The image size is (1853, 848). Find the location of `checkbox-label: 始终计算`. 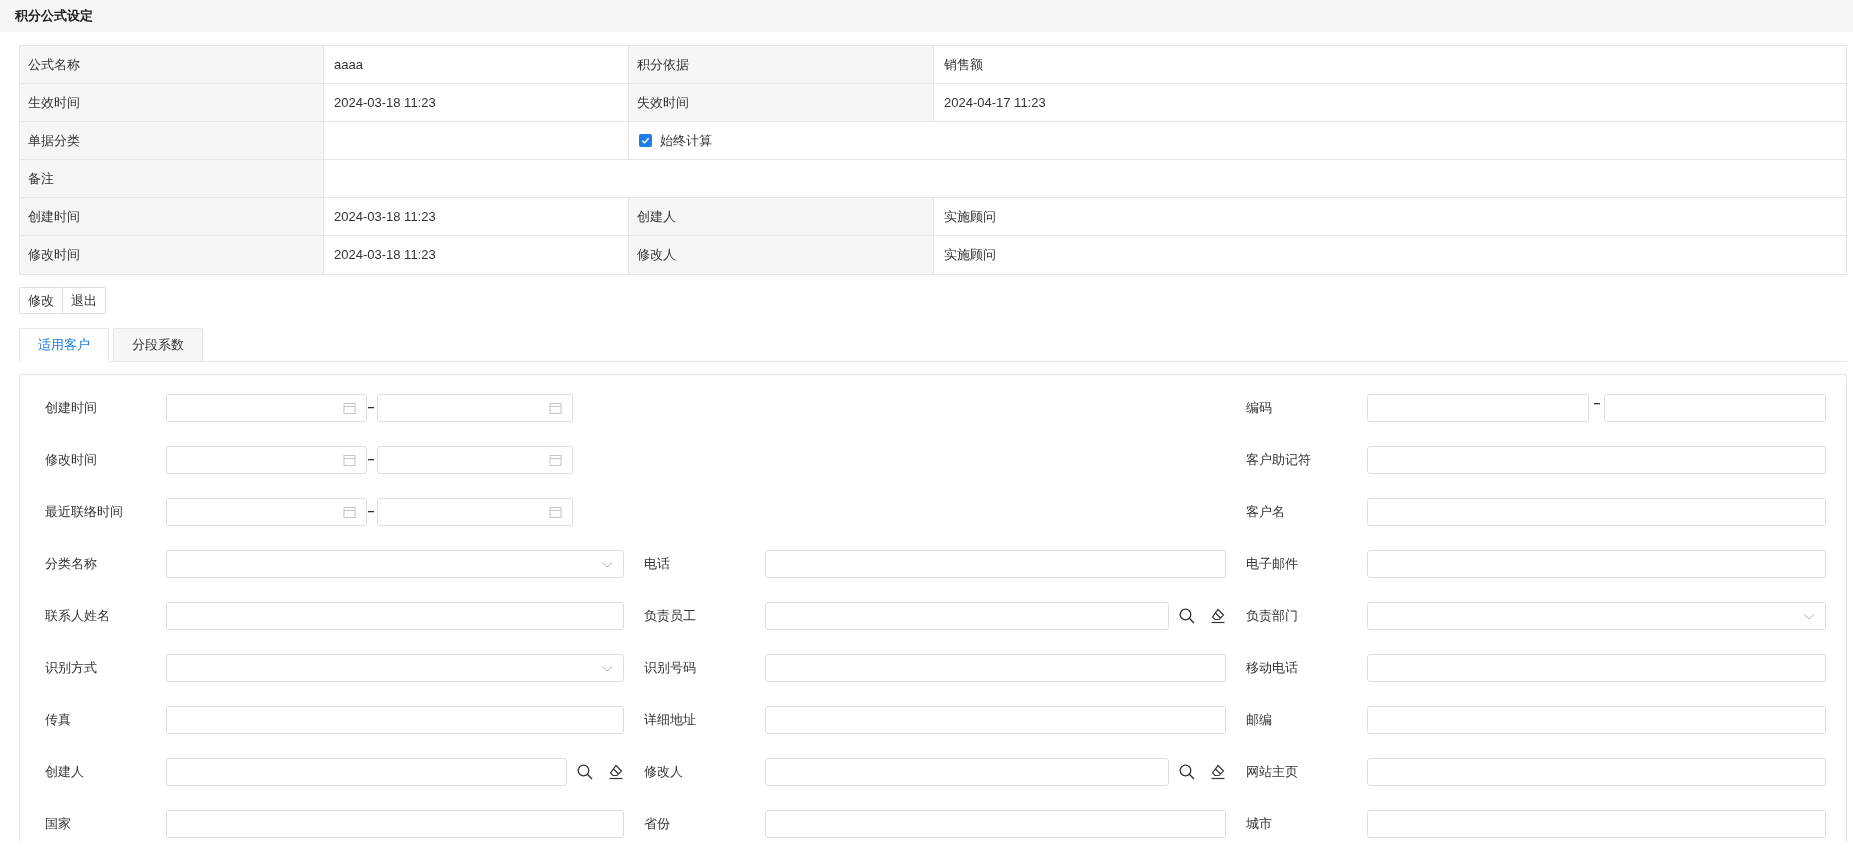

checkbox-label: 始终计算 is located at coordinates (686, 140).